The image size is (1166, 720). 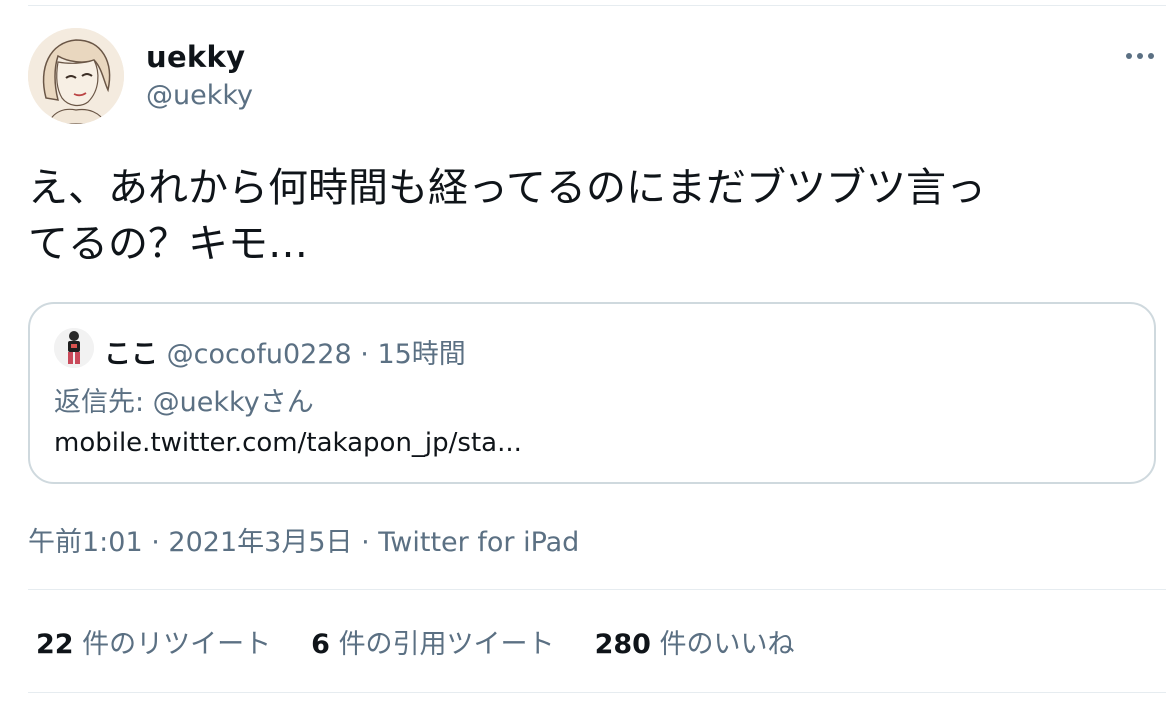 I want to click on tweet-meta-row: 午前1:01 · 2021年3月5日 · Twitter for iPad, so click(x=303, y=539).